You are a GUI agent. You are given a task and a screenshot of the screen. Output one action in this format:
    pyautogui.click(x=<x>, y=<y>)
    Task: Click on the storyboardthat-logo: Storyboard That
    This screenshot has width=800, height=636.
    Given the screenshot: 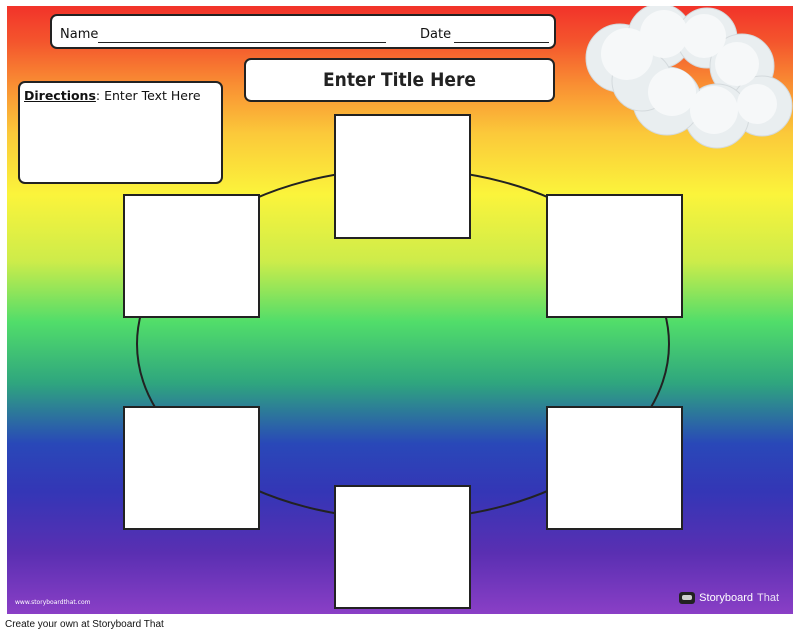 What is the action you would take?
    pyautogui.click(x=729, y=598)
    